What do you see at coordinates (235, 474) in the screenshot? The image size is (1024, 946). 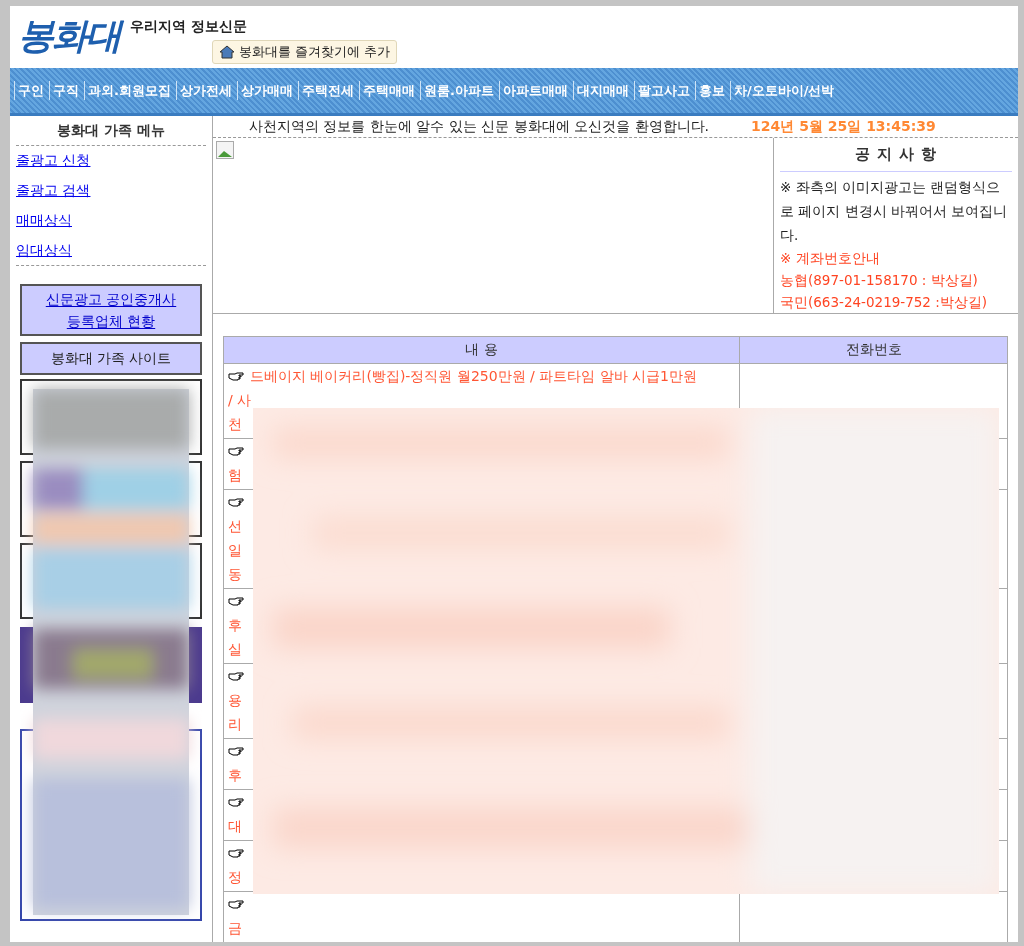 I see `listing-text: 험` at bounding box center [235, 474].